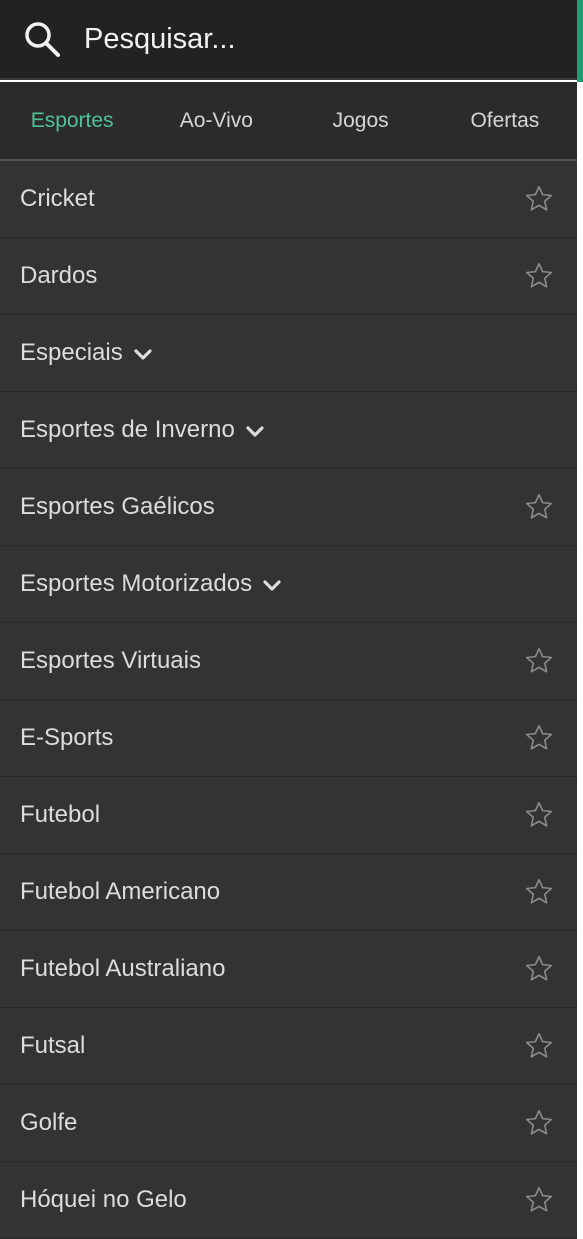  What do you see at coordinates (216, 120) in the screenshot?
I see `tab-ao-vivo: Ao-Vivo` at bounding box center [216, 120].